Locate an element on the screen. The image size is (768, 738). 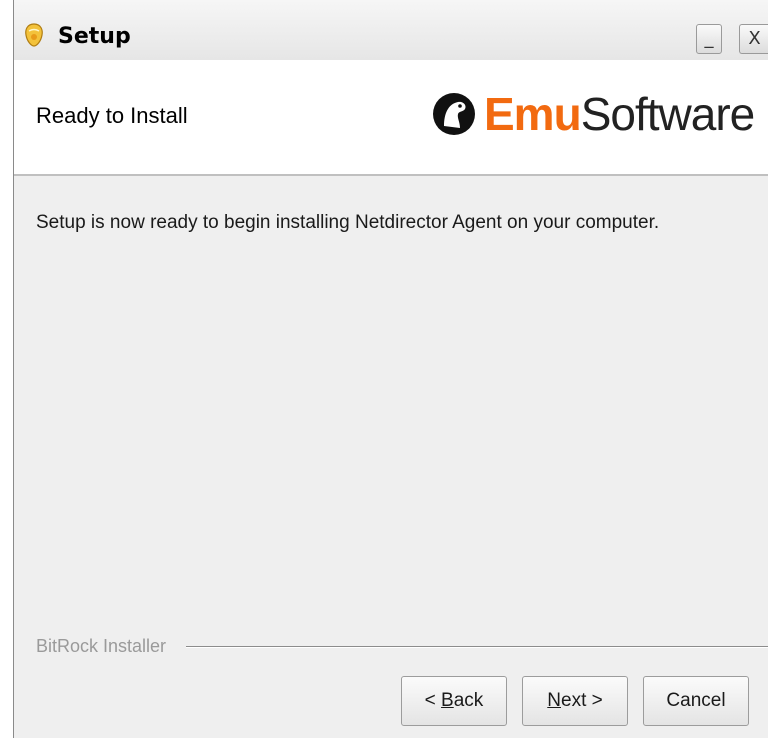
minimize-icon: _ is located at coordinates (709, 38).